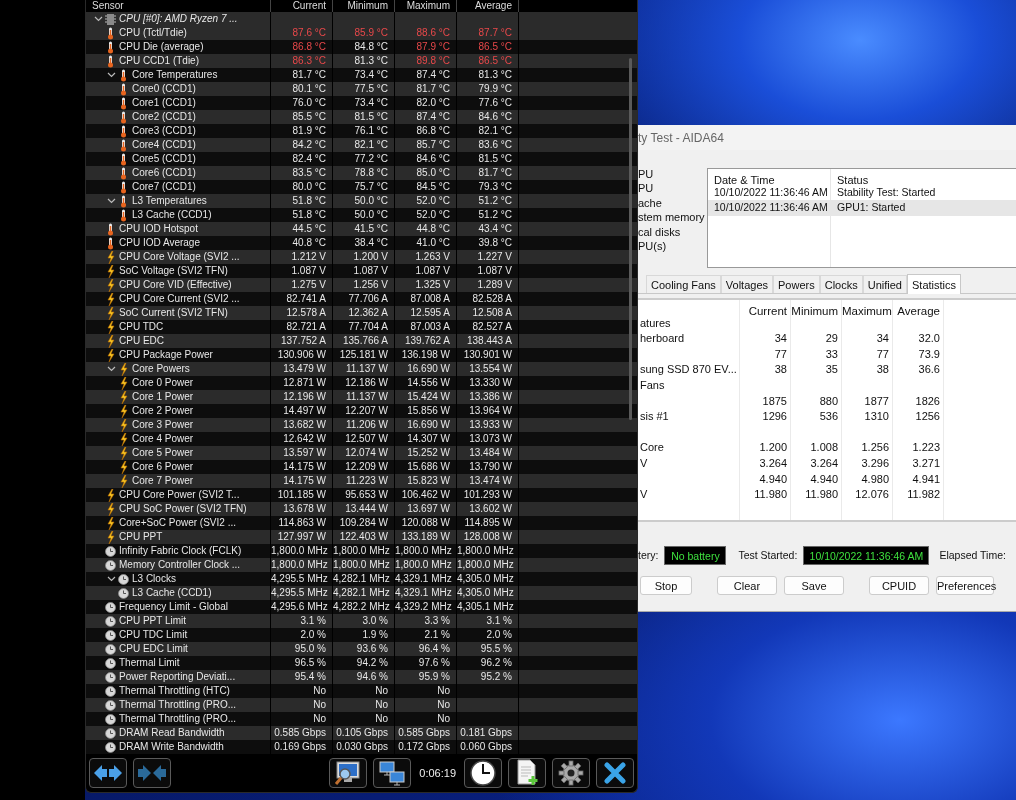 Image resolution: width=1016 pixels, height=800 pixels. I want to click on sensor-row: CPU PPT 127.997 W 122.403 W 133.189 W 128.008 W, so click(361, 537).